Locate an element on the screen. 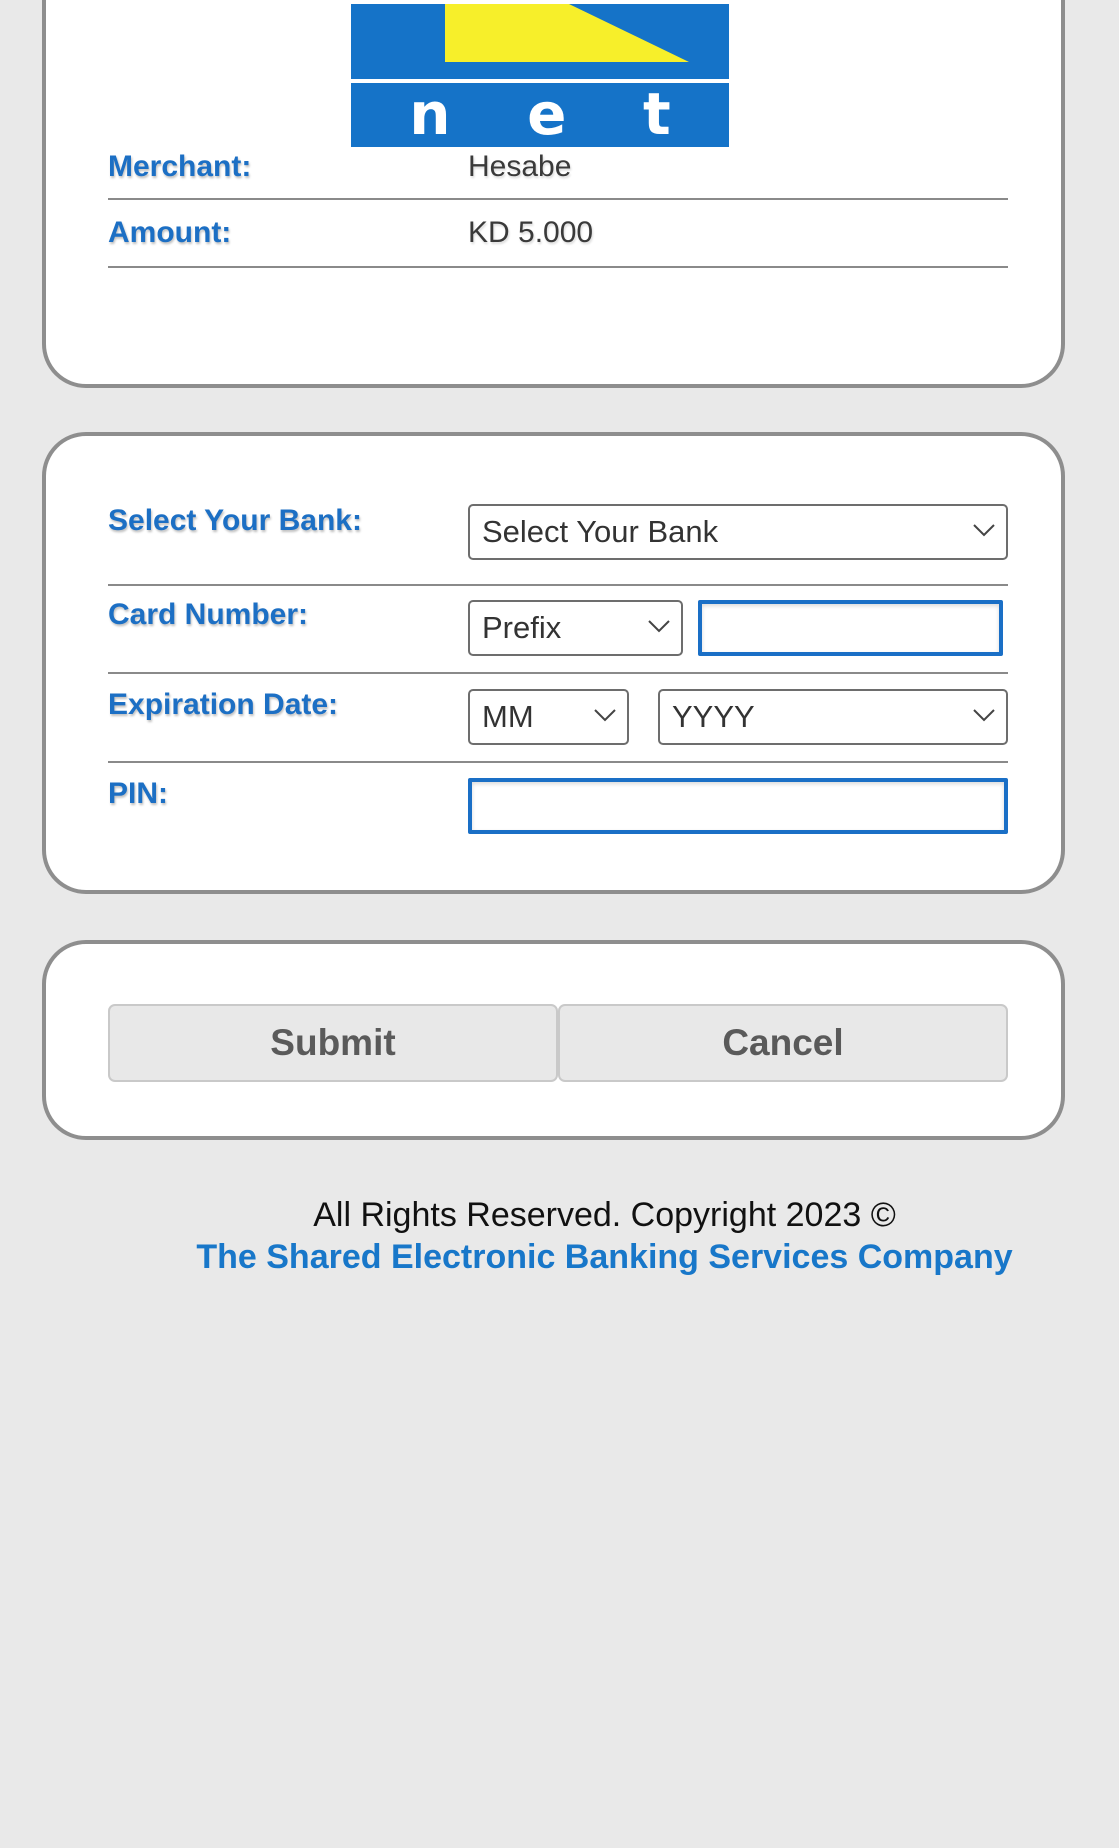 This screenshot has width=1119, height=1848. logo-letter: n is located at coordinates (430, 113).